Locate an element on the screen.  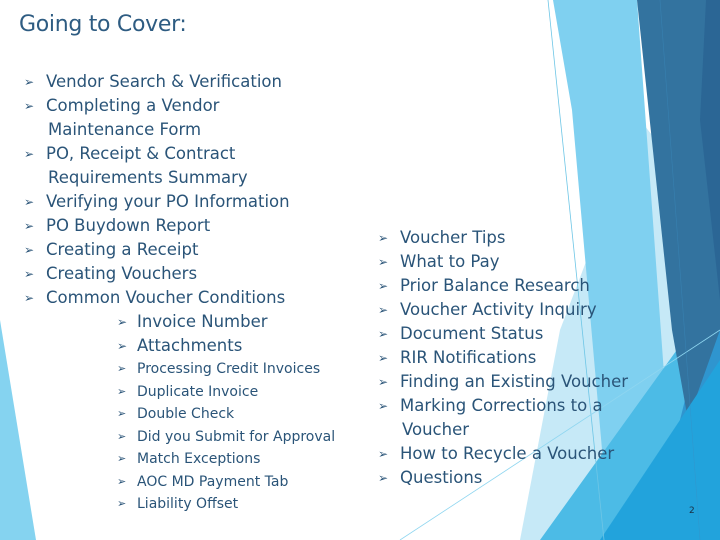
list-item: ➢ Voucher Tips is located at coordinates (502, 238).